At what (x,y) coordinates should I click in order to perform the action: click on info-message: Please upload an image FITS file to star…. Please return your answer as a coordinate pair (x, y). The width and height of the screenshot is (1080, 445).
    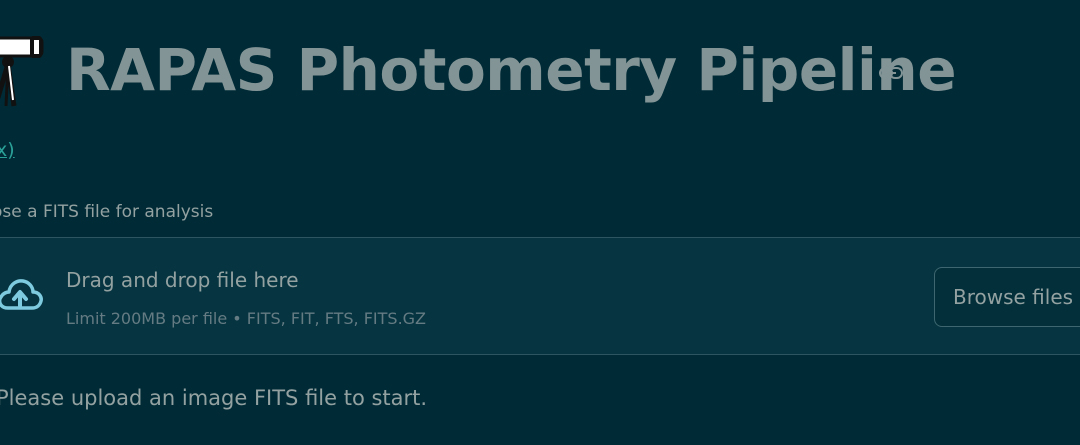
    Looking at the image, I should click on (214, 398).